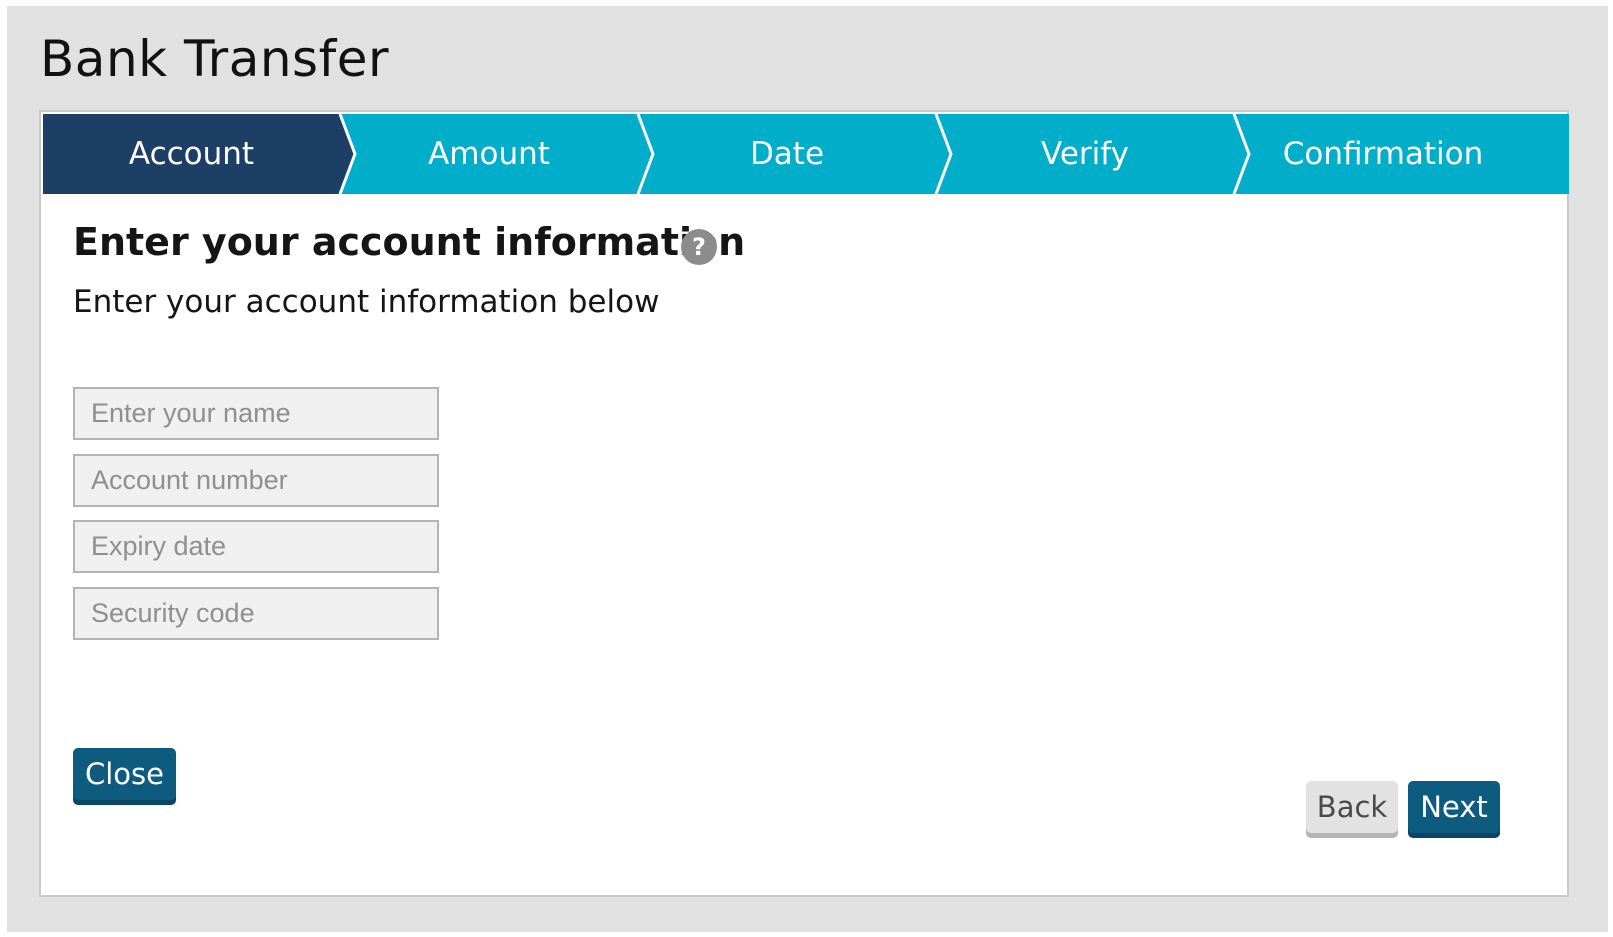 This screenshot has width=1613, height=937. I want to click on page-title: Bank Transfer, so click(215, 59).